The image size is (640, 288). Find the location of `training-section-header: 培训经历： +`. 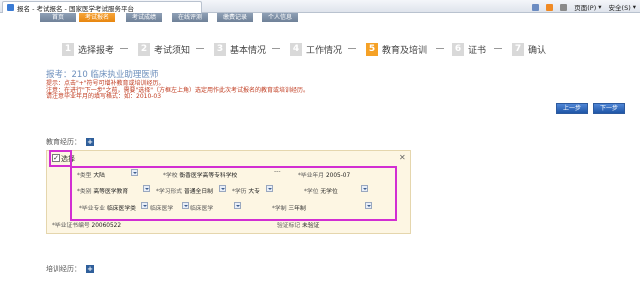

training-section-header: 培训经历： + is located at coordinates (70, 269).